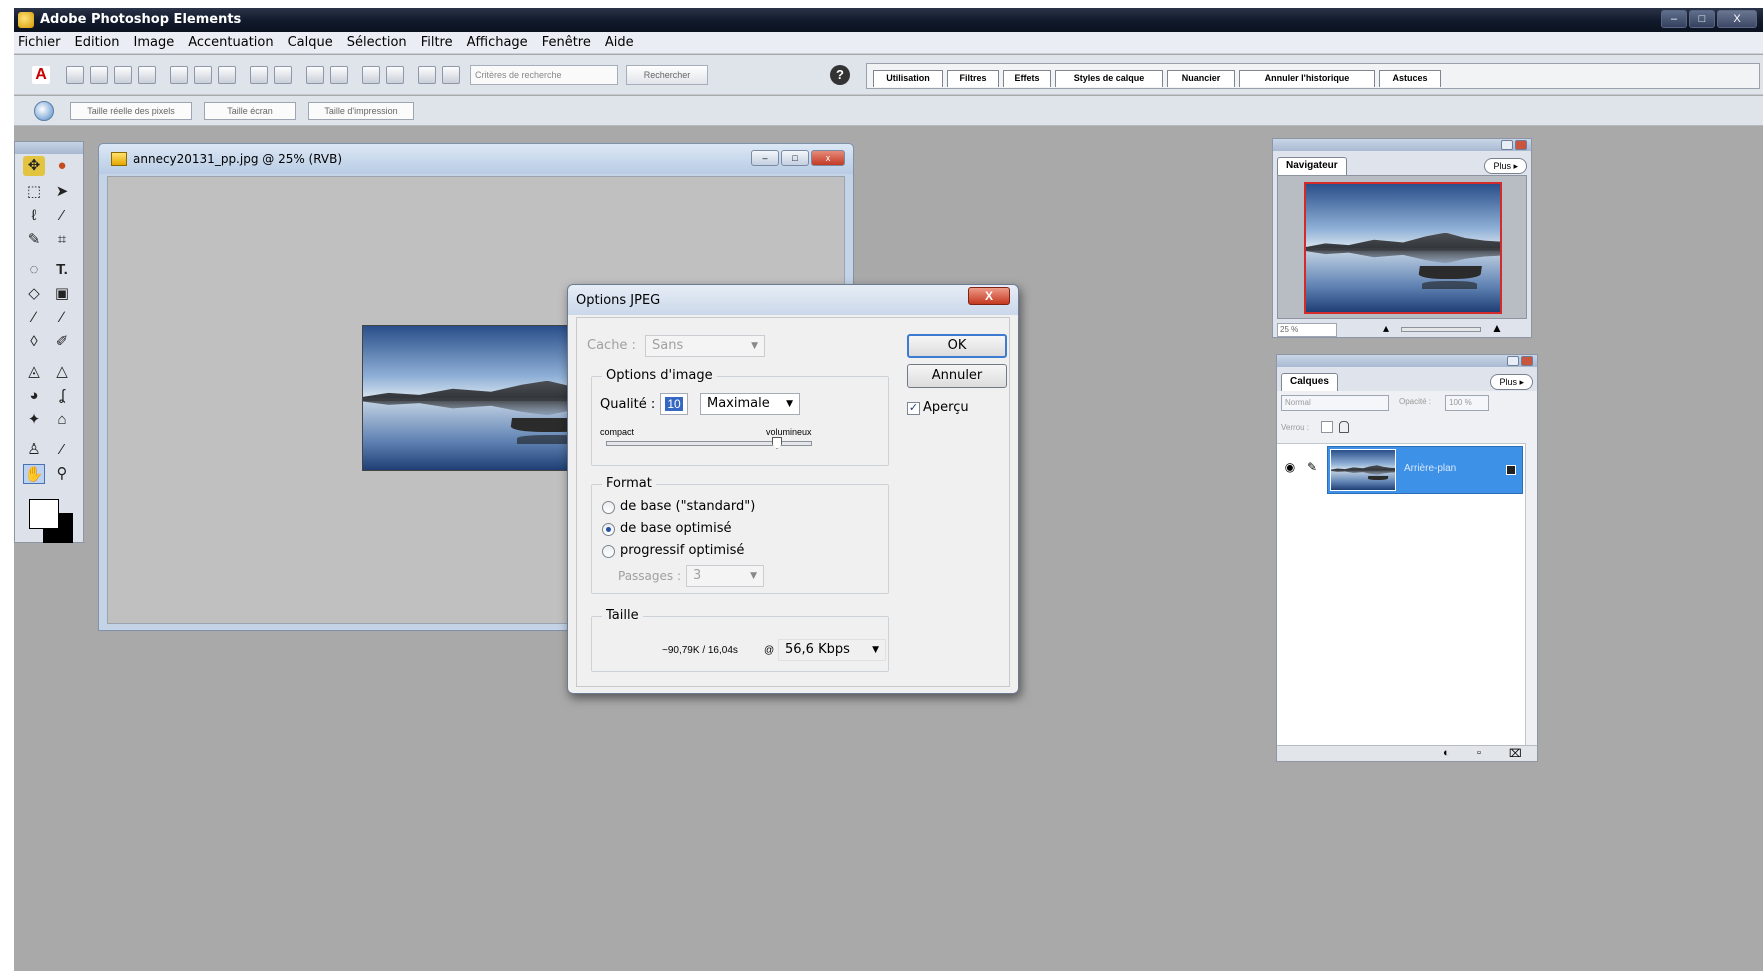 The height and width of the screenshot is (971, 1763). What do you see at coordinates (840, 75) in the screenshot?
I see `help-icon: ?` at bounding box center [840, 75].